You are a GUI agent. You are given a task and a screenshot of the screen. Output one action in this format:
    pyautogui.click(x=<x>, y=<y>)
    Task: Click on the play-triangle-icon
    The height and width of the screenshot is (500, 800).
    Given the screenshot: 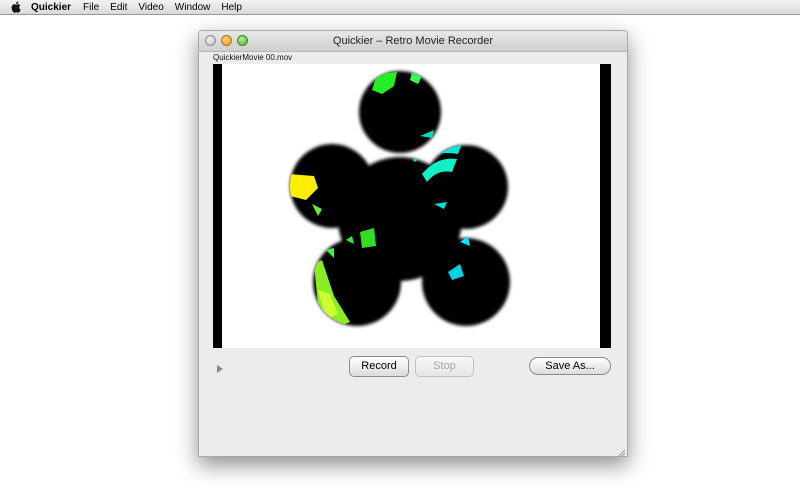 What is the action you would take?
    pyautogui.click(x=220, y=367)
    